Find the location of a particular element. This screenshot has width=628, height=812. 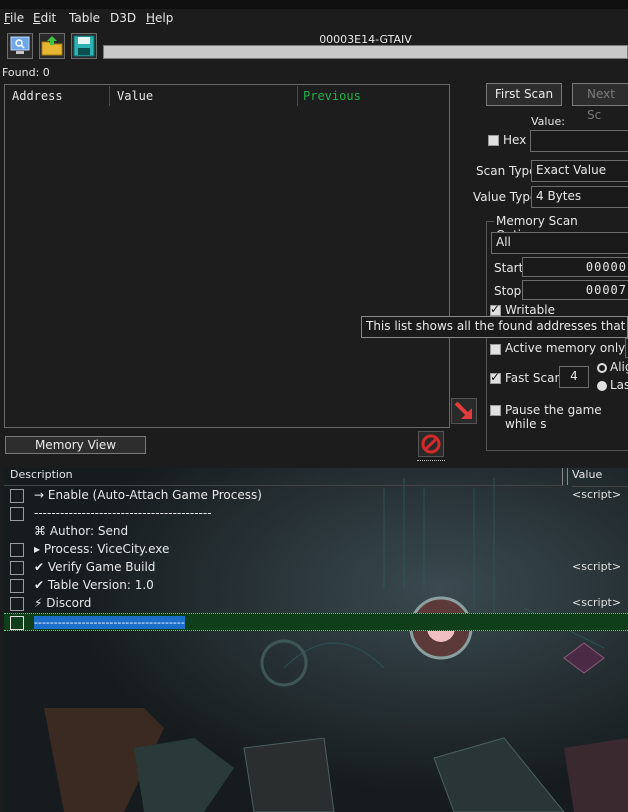

active-memory-checkbox is located at coordinates (495, 349).